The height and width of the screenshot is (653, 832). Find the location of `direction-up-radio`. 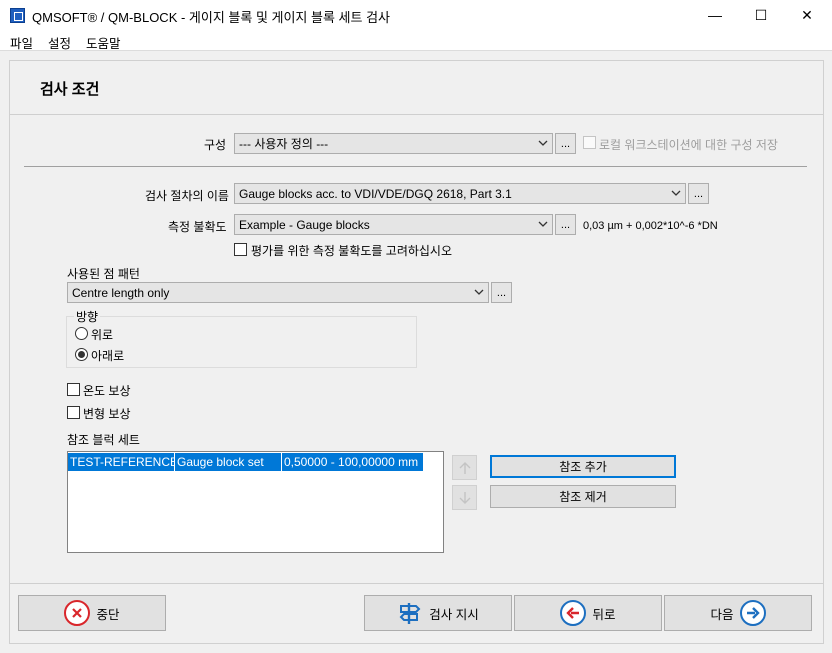

direction-up-radio is located at coordinates (81, 333).